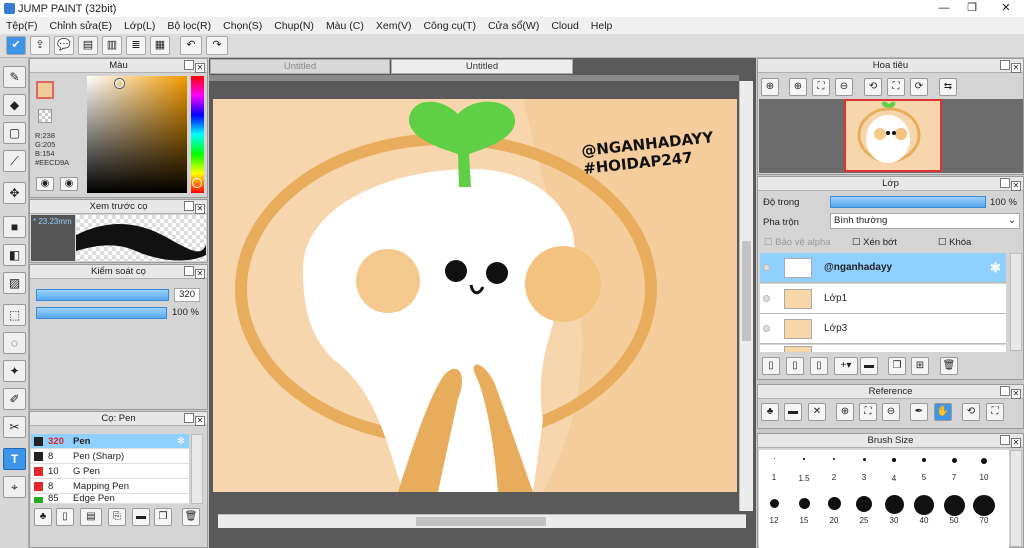 This screenshot has height=548, width=1024. Describe the element at coordinates (1006, 8) in the screenshot. I see `close-button: ✕` at that location.